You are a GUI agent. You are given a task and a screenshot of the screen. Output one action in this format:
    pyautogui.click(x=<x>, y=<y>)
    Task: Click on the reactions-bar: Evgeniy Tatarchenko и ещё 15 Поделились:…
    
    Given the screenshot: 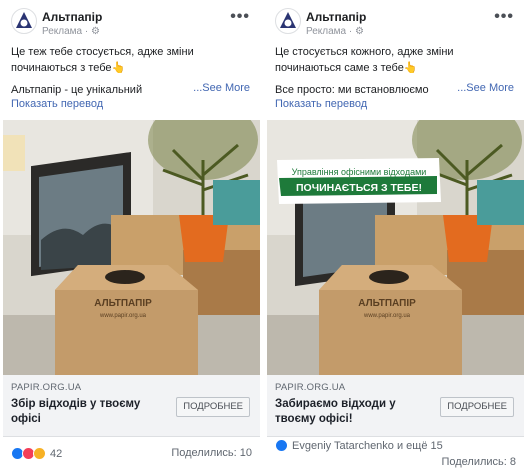 What is the action you would take?
    pyautogui.click(x=395, y=455)
    